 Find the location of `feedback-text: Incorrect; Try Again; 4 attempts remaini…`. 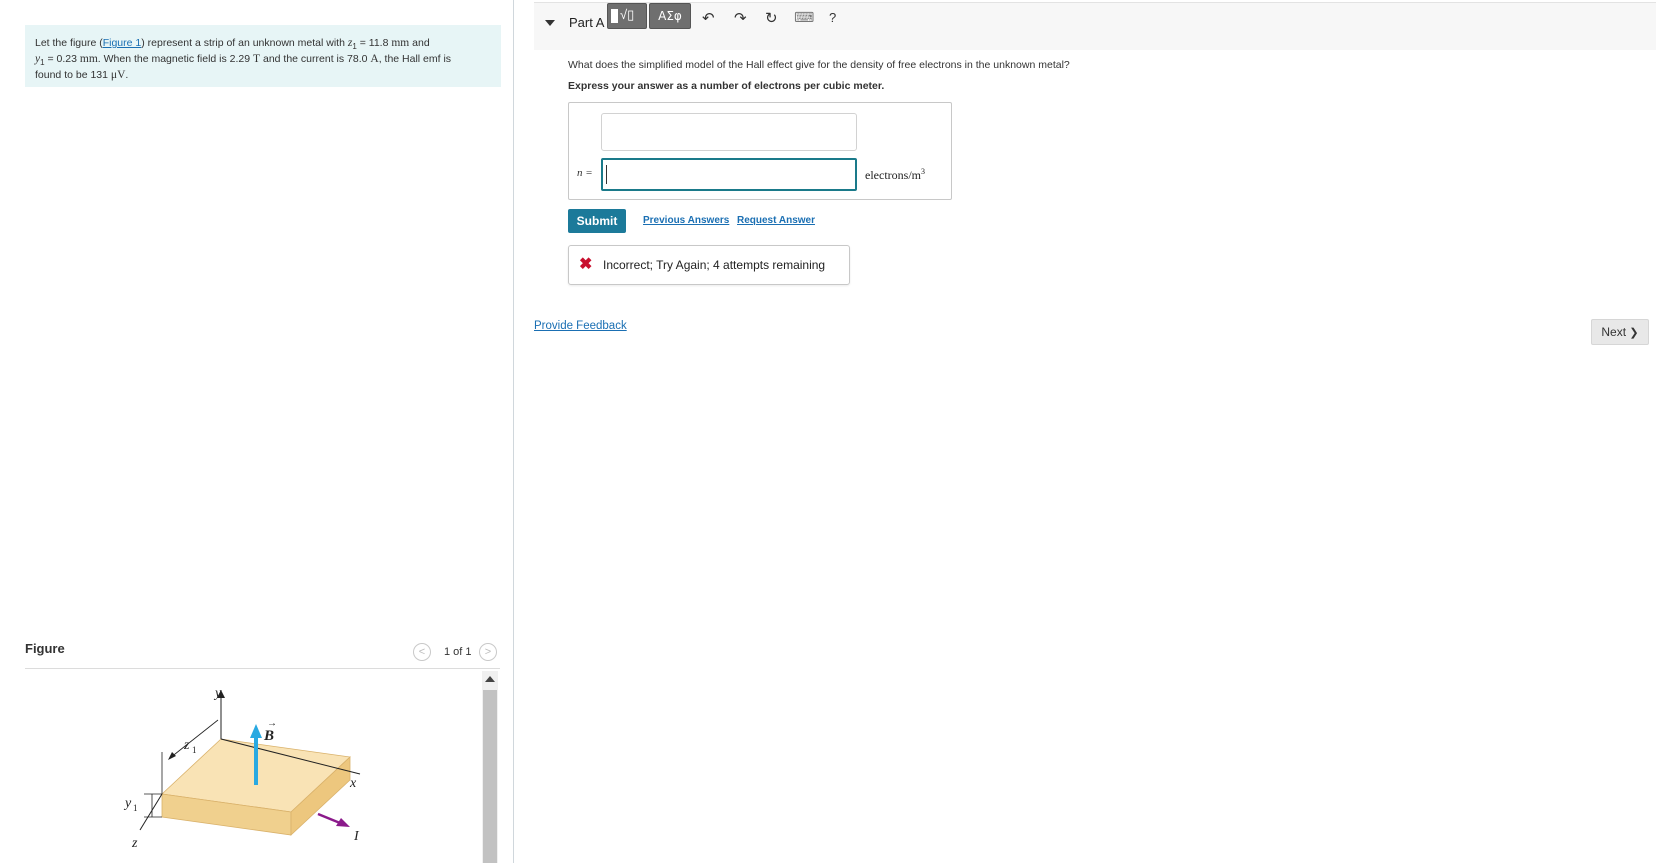

feedback-text: Incorrect; Try Again; 4 attempts remaini… is located at coordinates (714, 265).